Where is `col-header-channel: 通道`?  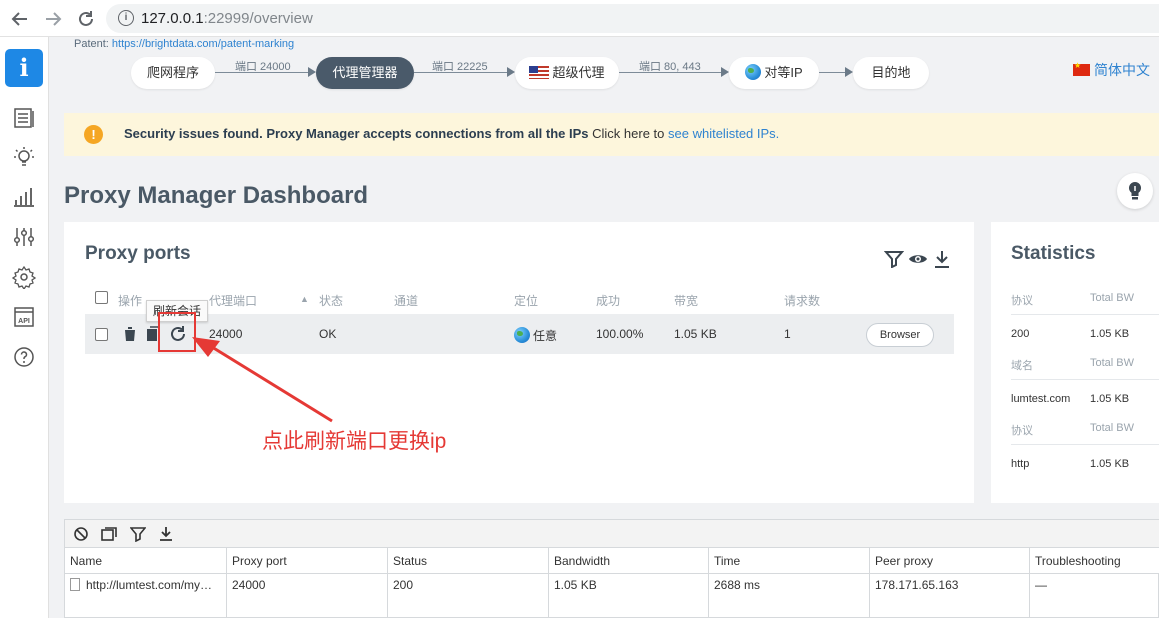 col-header-channel: 通道 is located at coordinates (406, 301).